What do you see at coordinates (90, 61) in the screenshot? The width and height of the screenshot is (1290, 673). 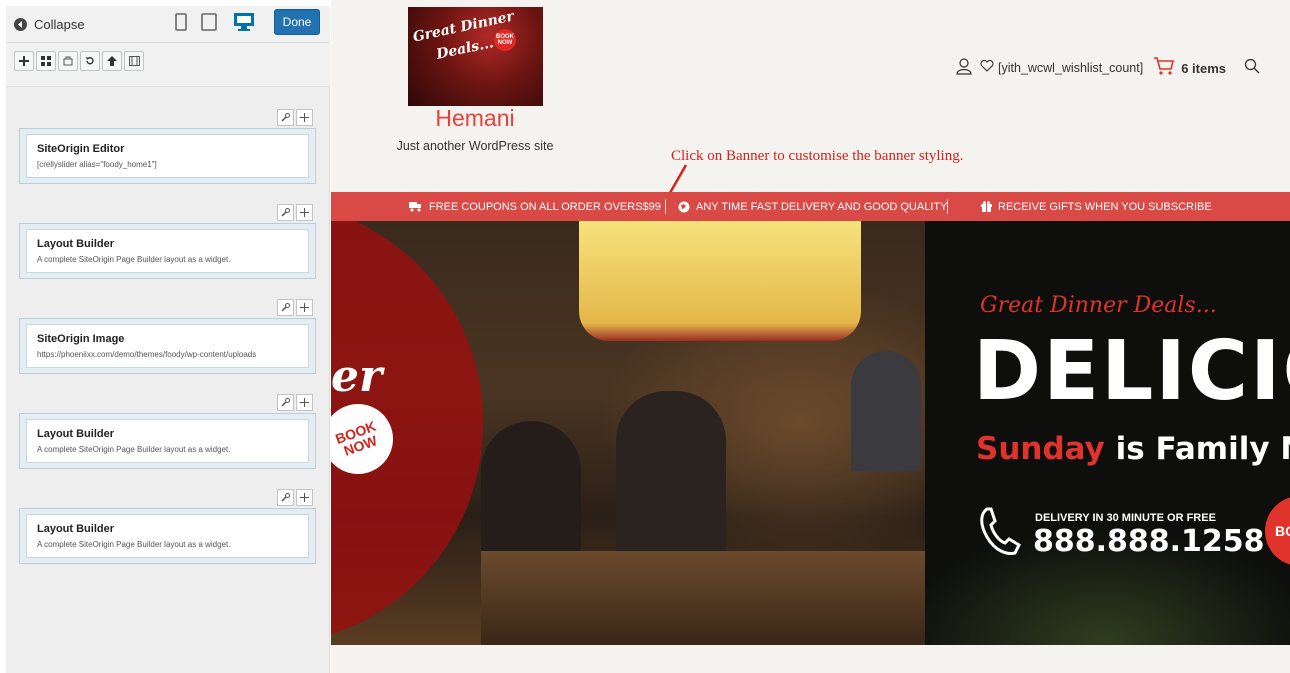 I see `history-icon` at bounding box center [90, 61].